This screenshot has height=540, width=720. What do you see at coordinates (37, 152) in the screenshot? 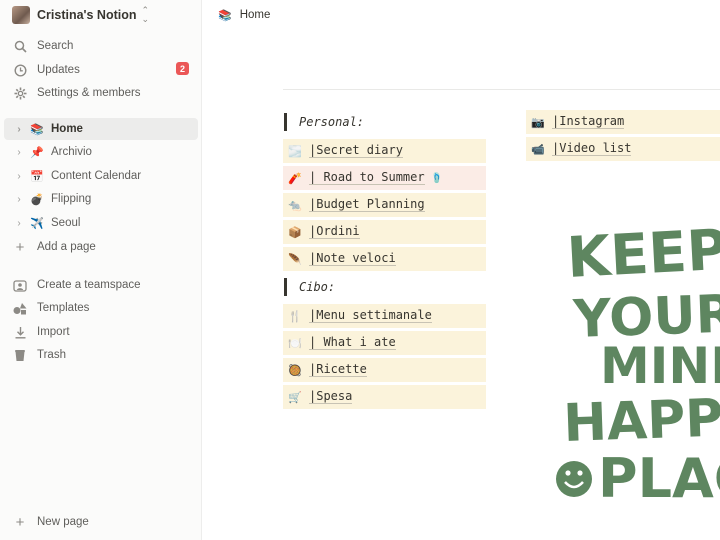
I see `pushpin-icon: 📌` at bounding box center [37, 152].